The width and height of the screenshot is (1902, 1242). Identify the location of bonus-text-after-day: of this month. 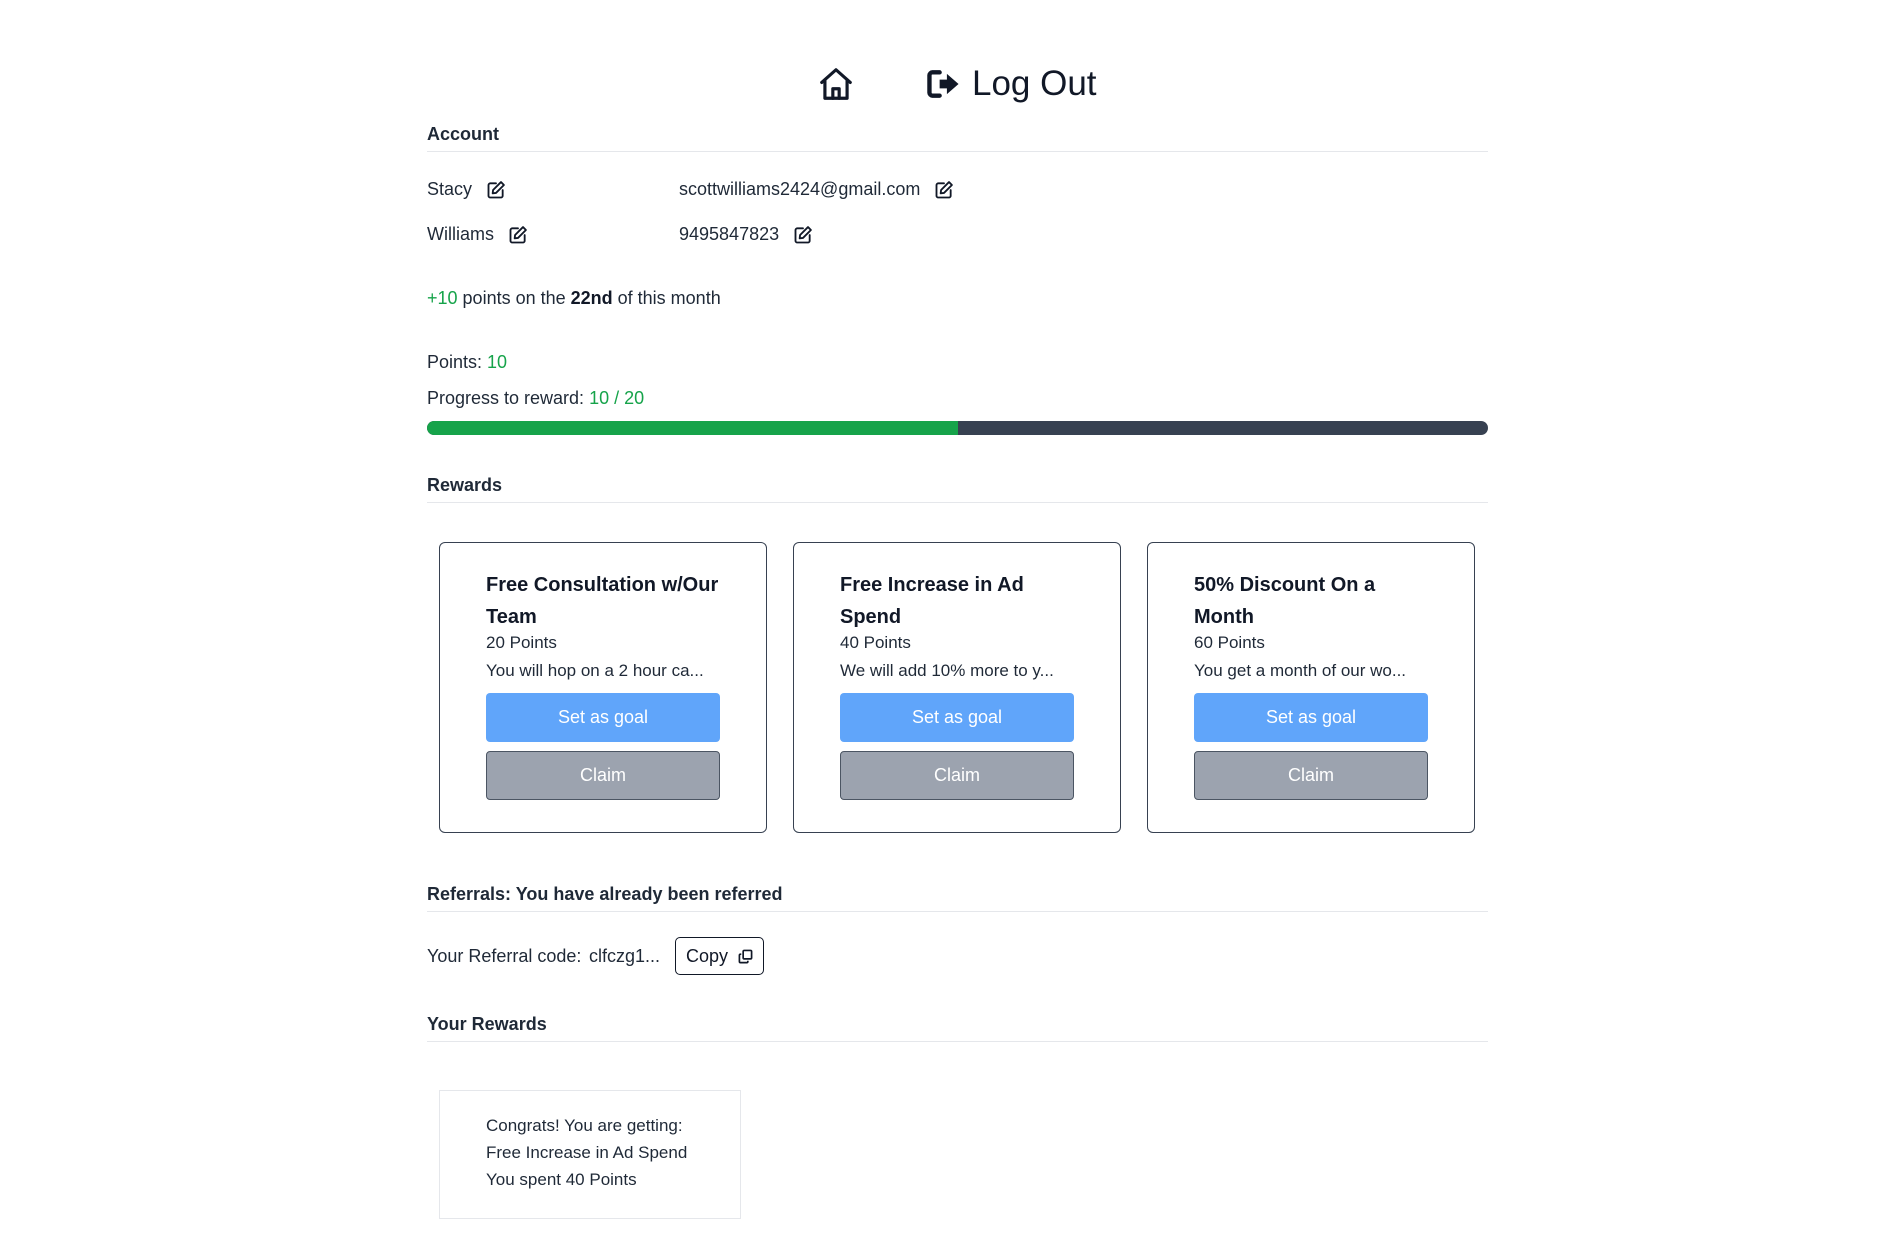
(666, 298).